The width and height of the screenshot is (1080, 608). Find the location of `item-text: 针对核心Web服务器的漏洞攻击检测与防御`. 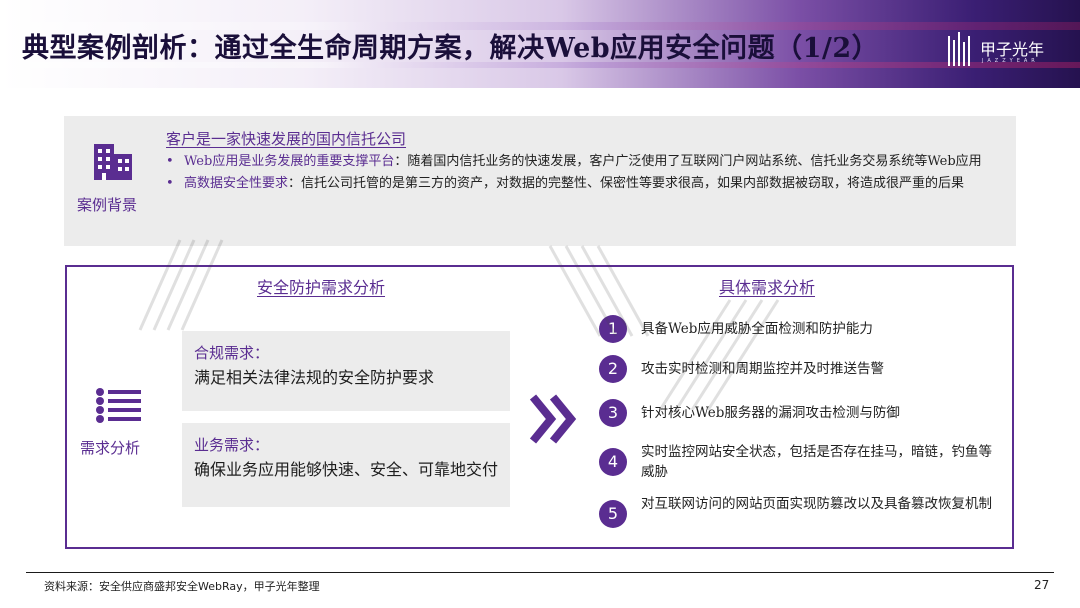

item-text: 针对核心Web服务器的漏洞攻击检测与防御 is located at coordinates (770, 413).